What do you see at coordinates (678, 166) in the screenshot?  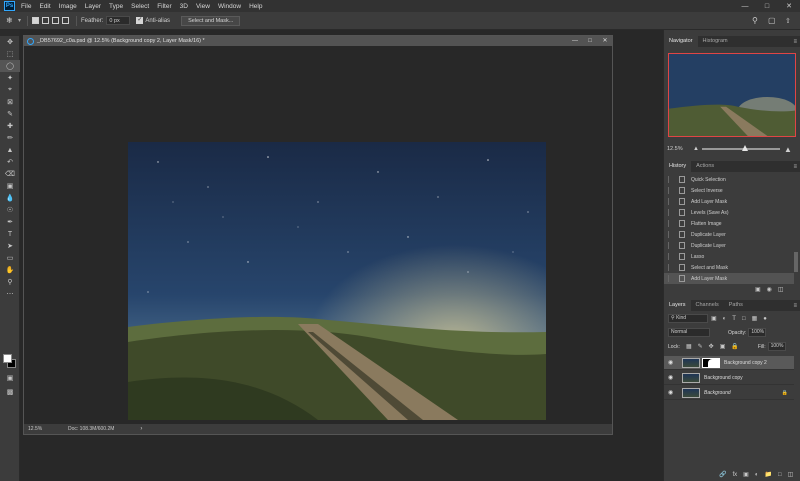 I see `tab-history: History` at bounding box center [678, 166].